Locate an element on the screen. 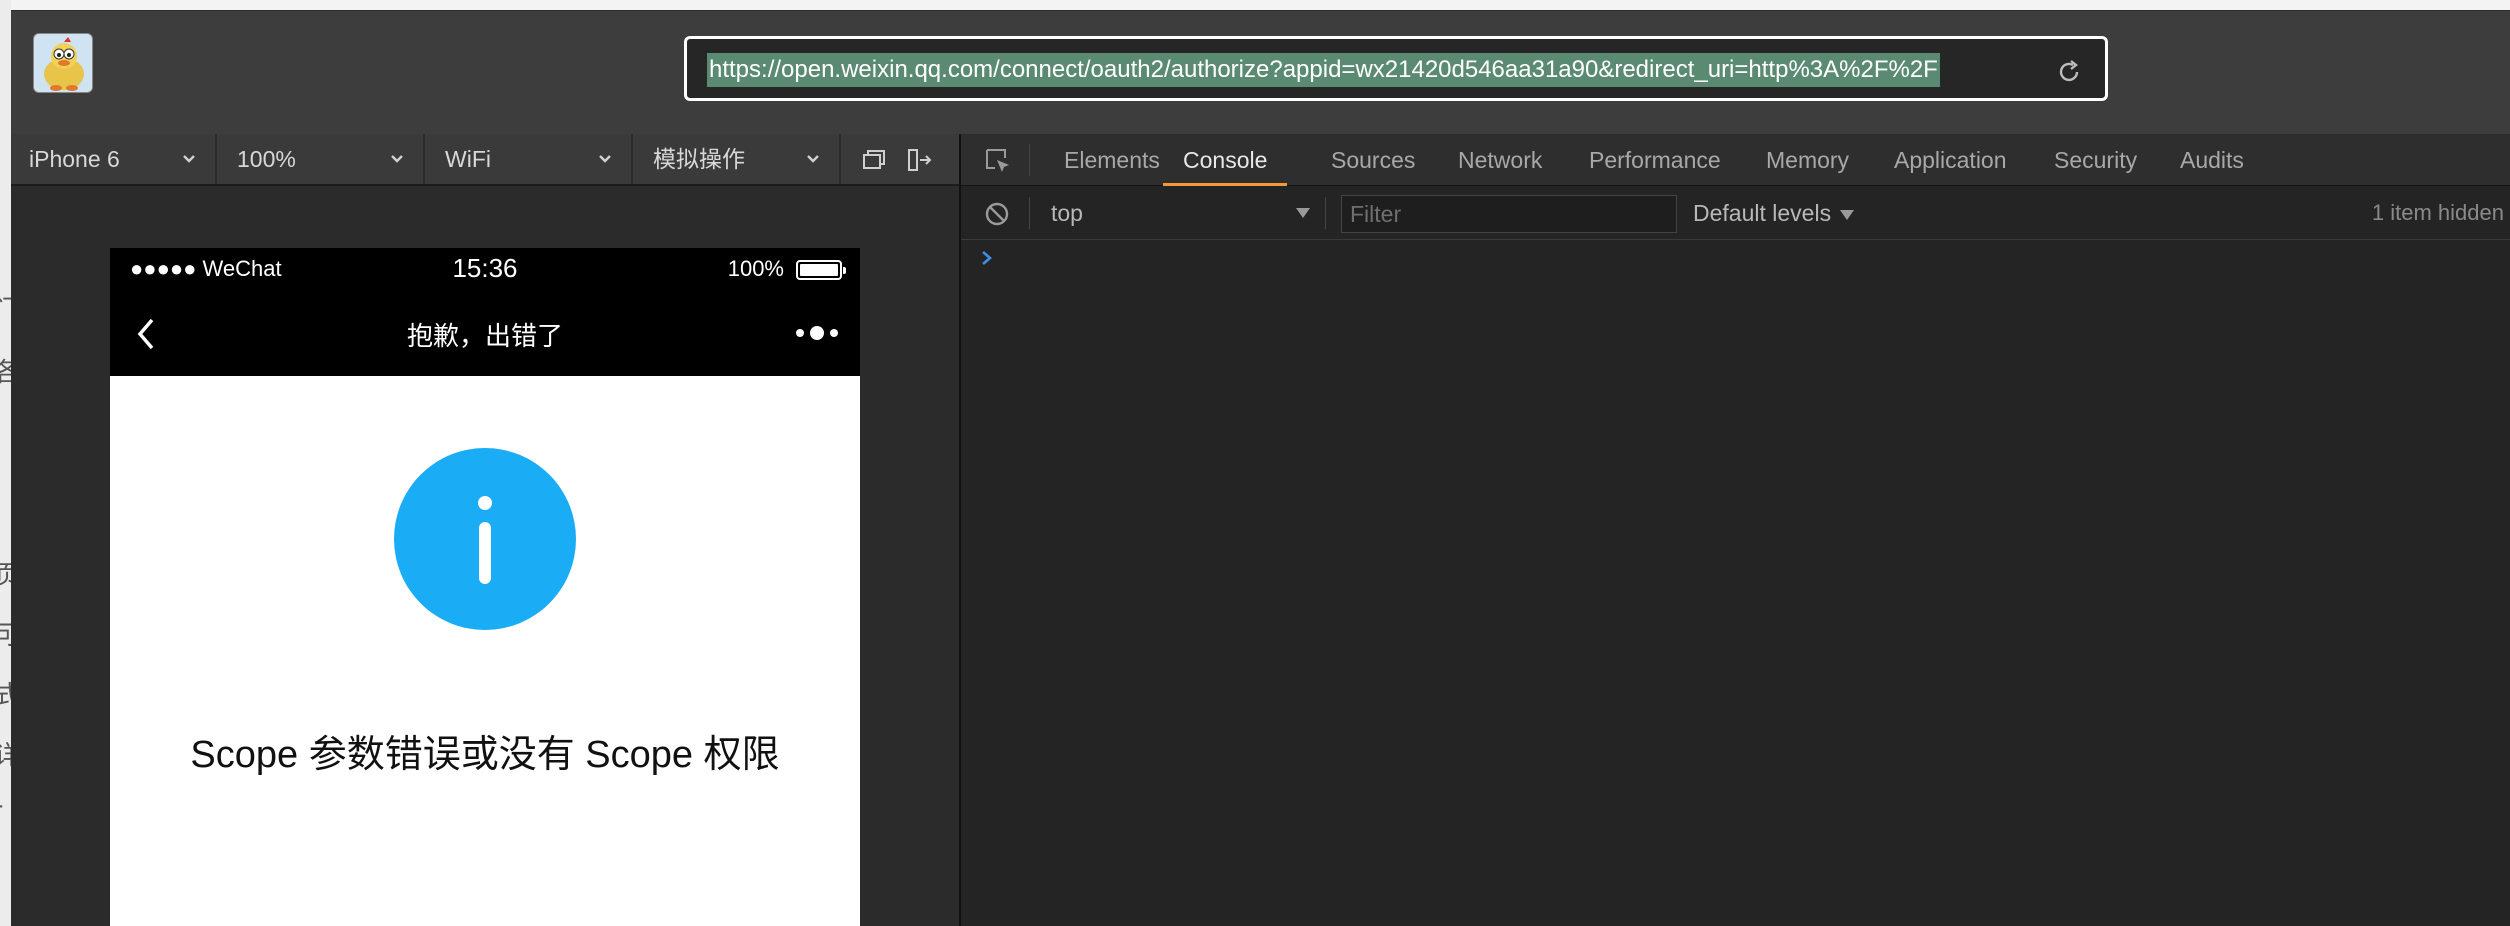 This screenshot has width=2510, height=926. more-options-icon is located at coordinates (817, 333).